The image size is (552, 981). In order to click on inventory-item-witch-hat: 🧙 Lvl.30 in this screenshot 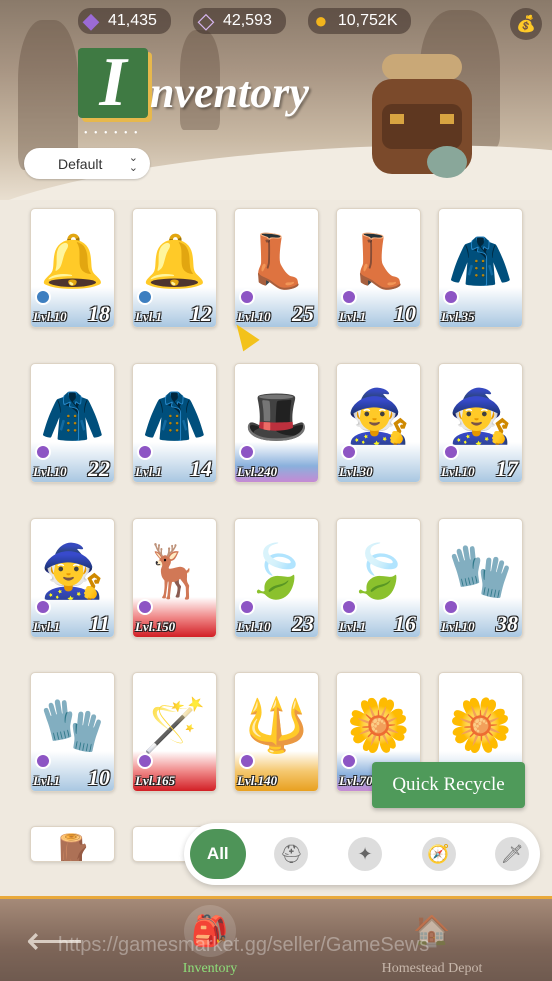, I will do `click(378, 423)`.